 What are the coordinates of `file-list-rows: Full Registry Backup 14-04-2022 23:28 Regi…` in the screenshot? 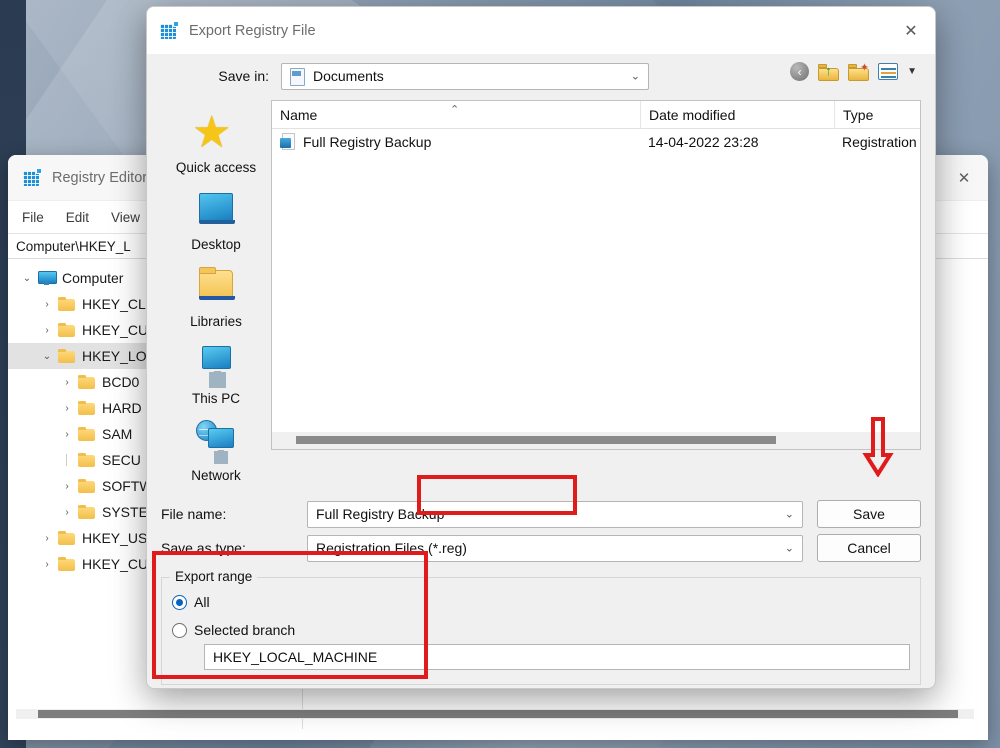 It's located at (596, 142).